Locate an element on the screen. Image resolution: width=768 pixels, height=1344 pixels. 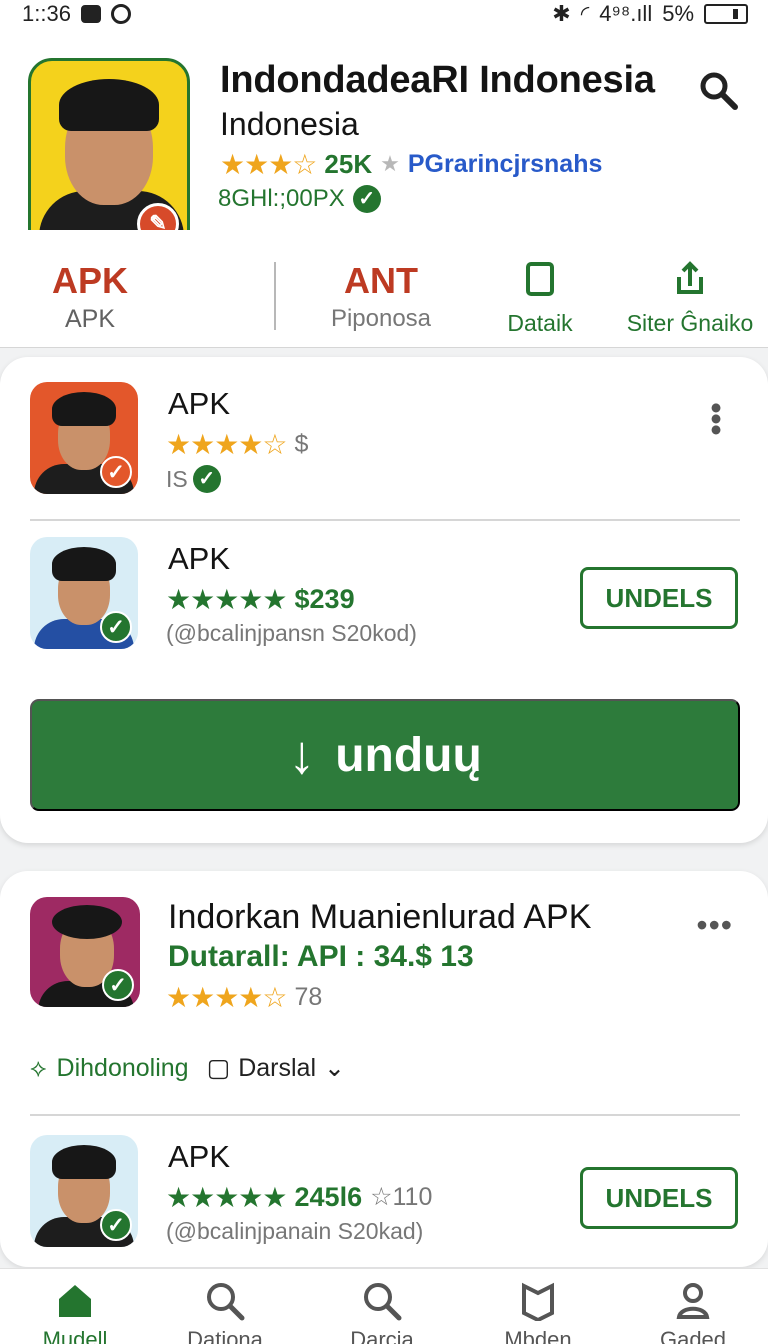
item-rating: ★★★★★ 245l6 ☆110 is located at coordinates (299, 1197).